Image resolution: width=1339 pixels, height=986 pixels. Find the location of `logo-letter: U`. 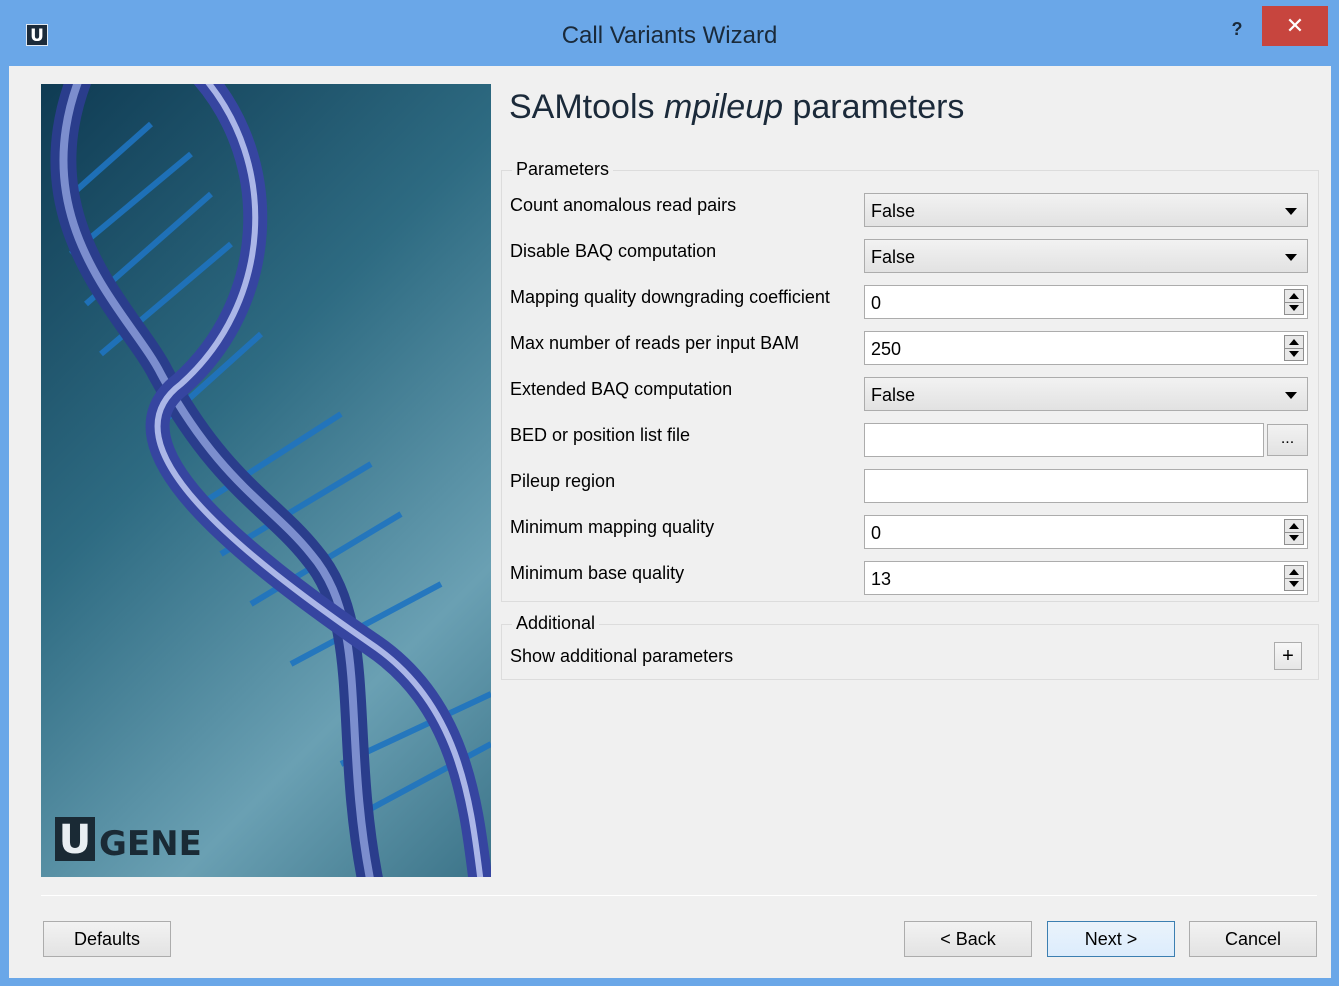

logo-letter: U is located at coordinates (75, 840).